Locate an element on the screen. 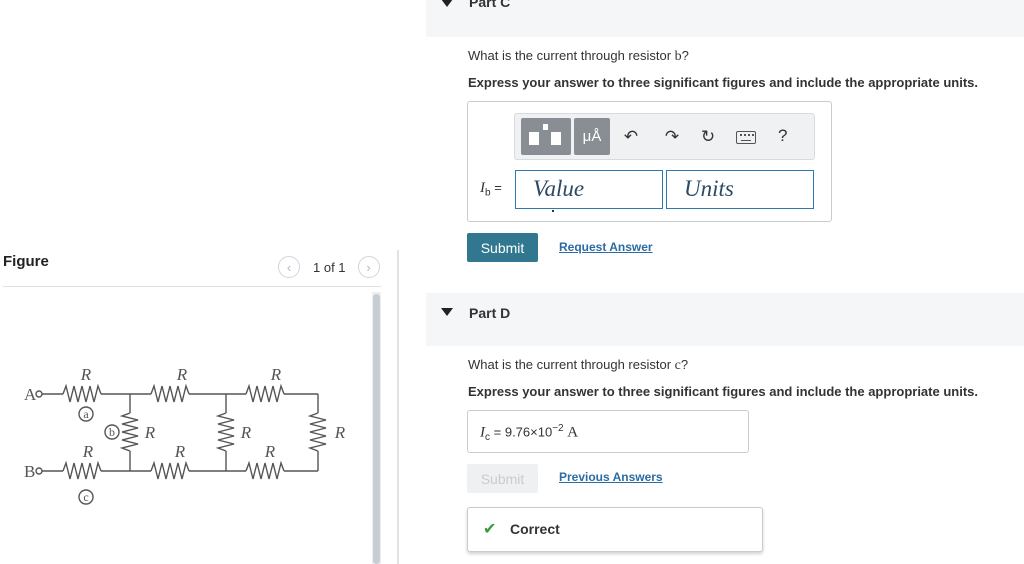  keyboard-icon is located at coordinates (746, 137).